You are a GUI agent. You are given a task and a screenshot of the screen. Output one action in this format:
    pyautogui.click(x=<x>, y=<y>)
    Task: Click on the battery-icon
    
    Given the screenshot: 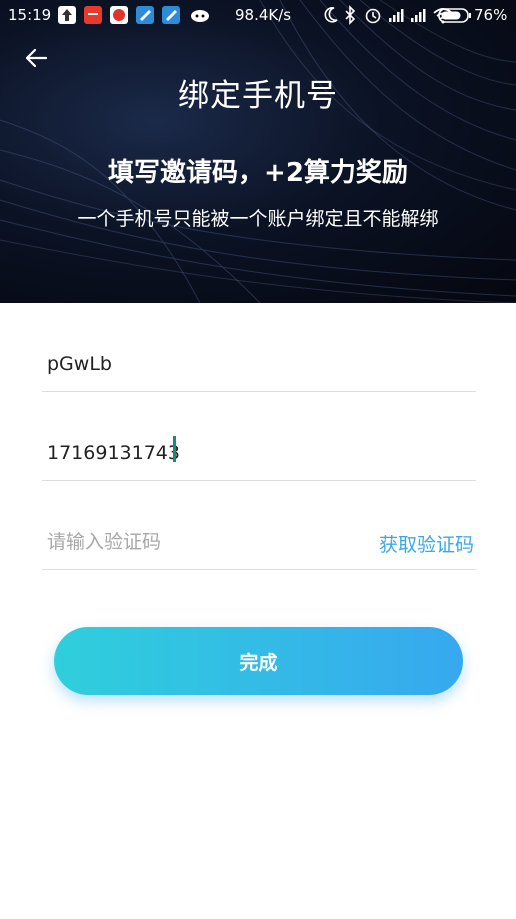 What is the action you would take?
    pyautogui.click(x=455, y=17)
    